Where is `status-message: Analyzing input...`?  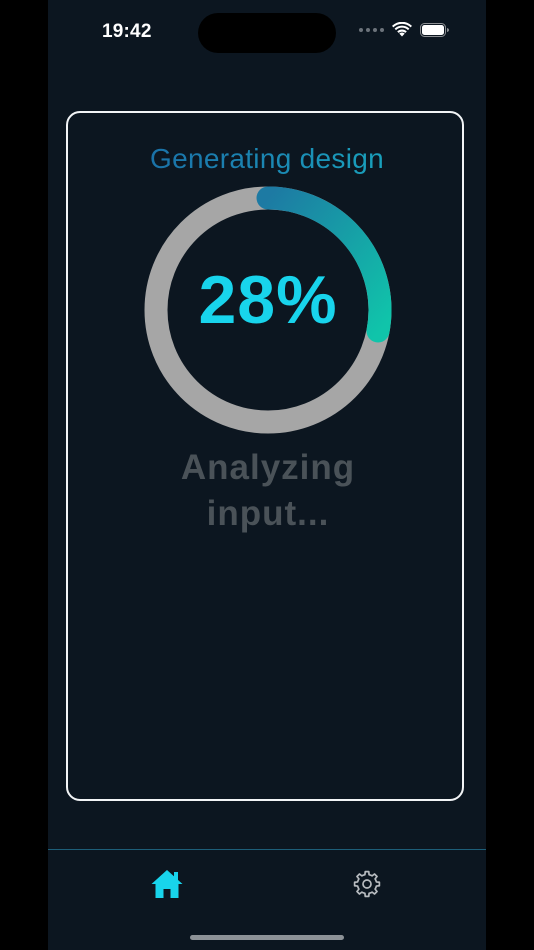 status-message: Analyzing input... is located at coordinates (268, 490).